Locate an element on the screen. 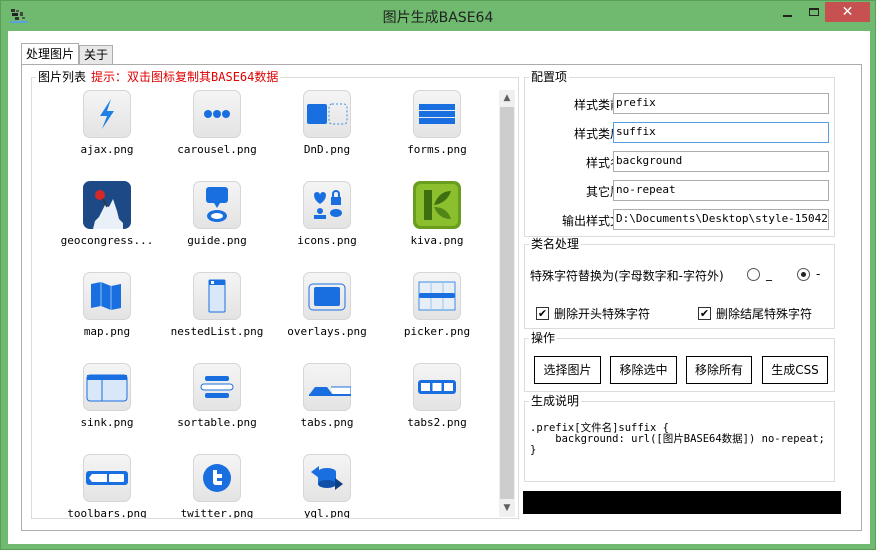  tab-about: 关于 is located at coordinates (96, 54).